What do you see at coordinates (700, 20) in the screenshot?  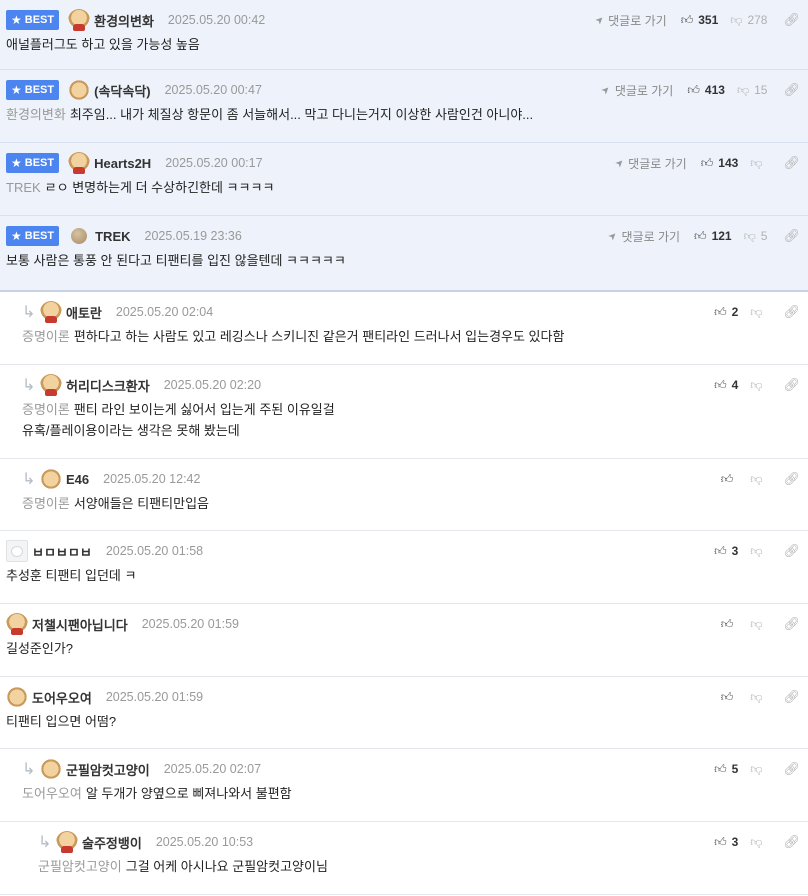 I see `upvote-button: 👍︎ 351` at bounding box center [700, 20].